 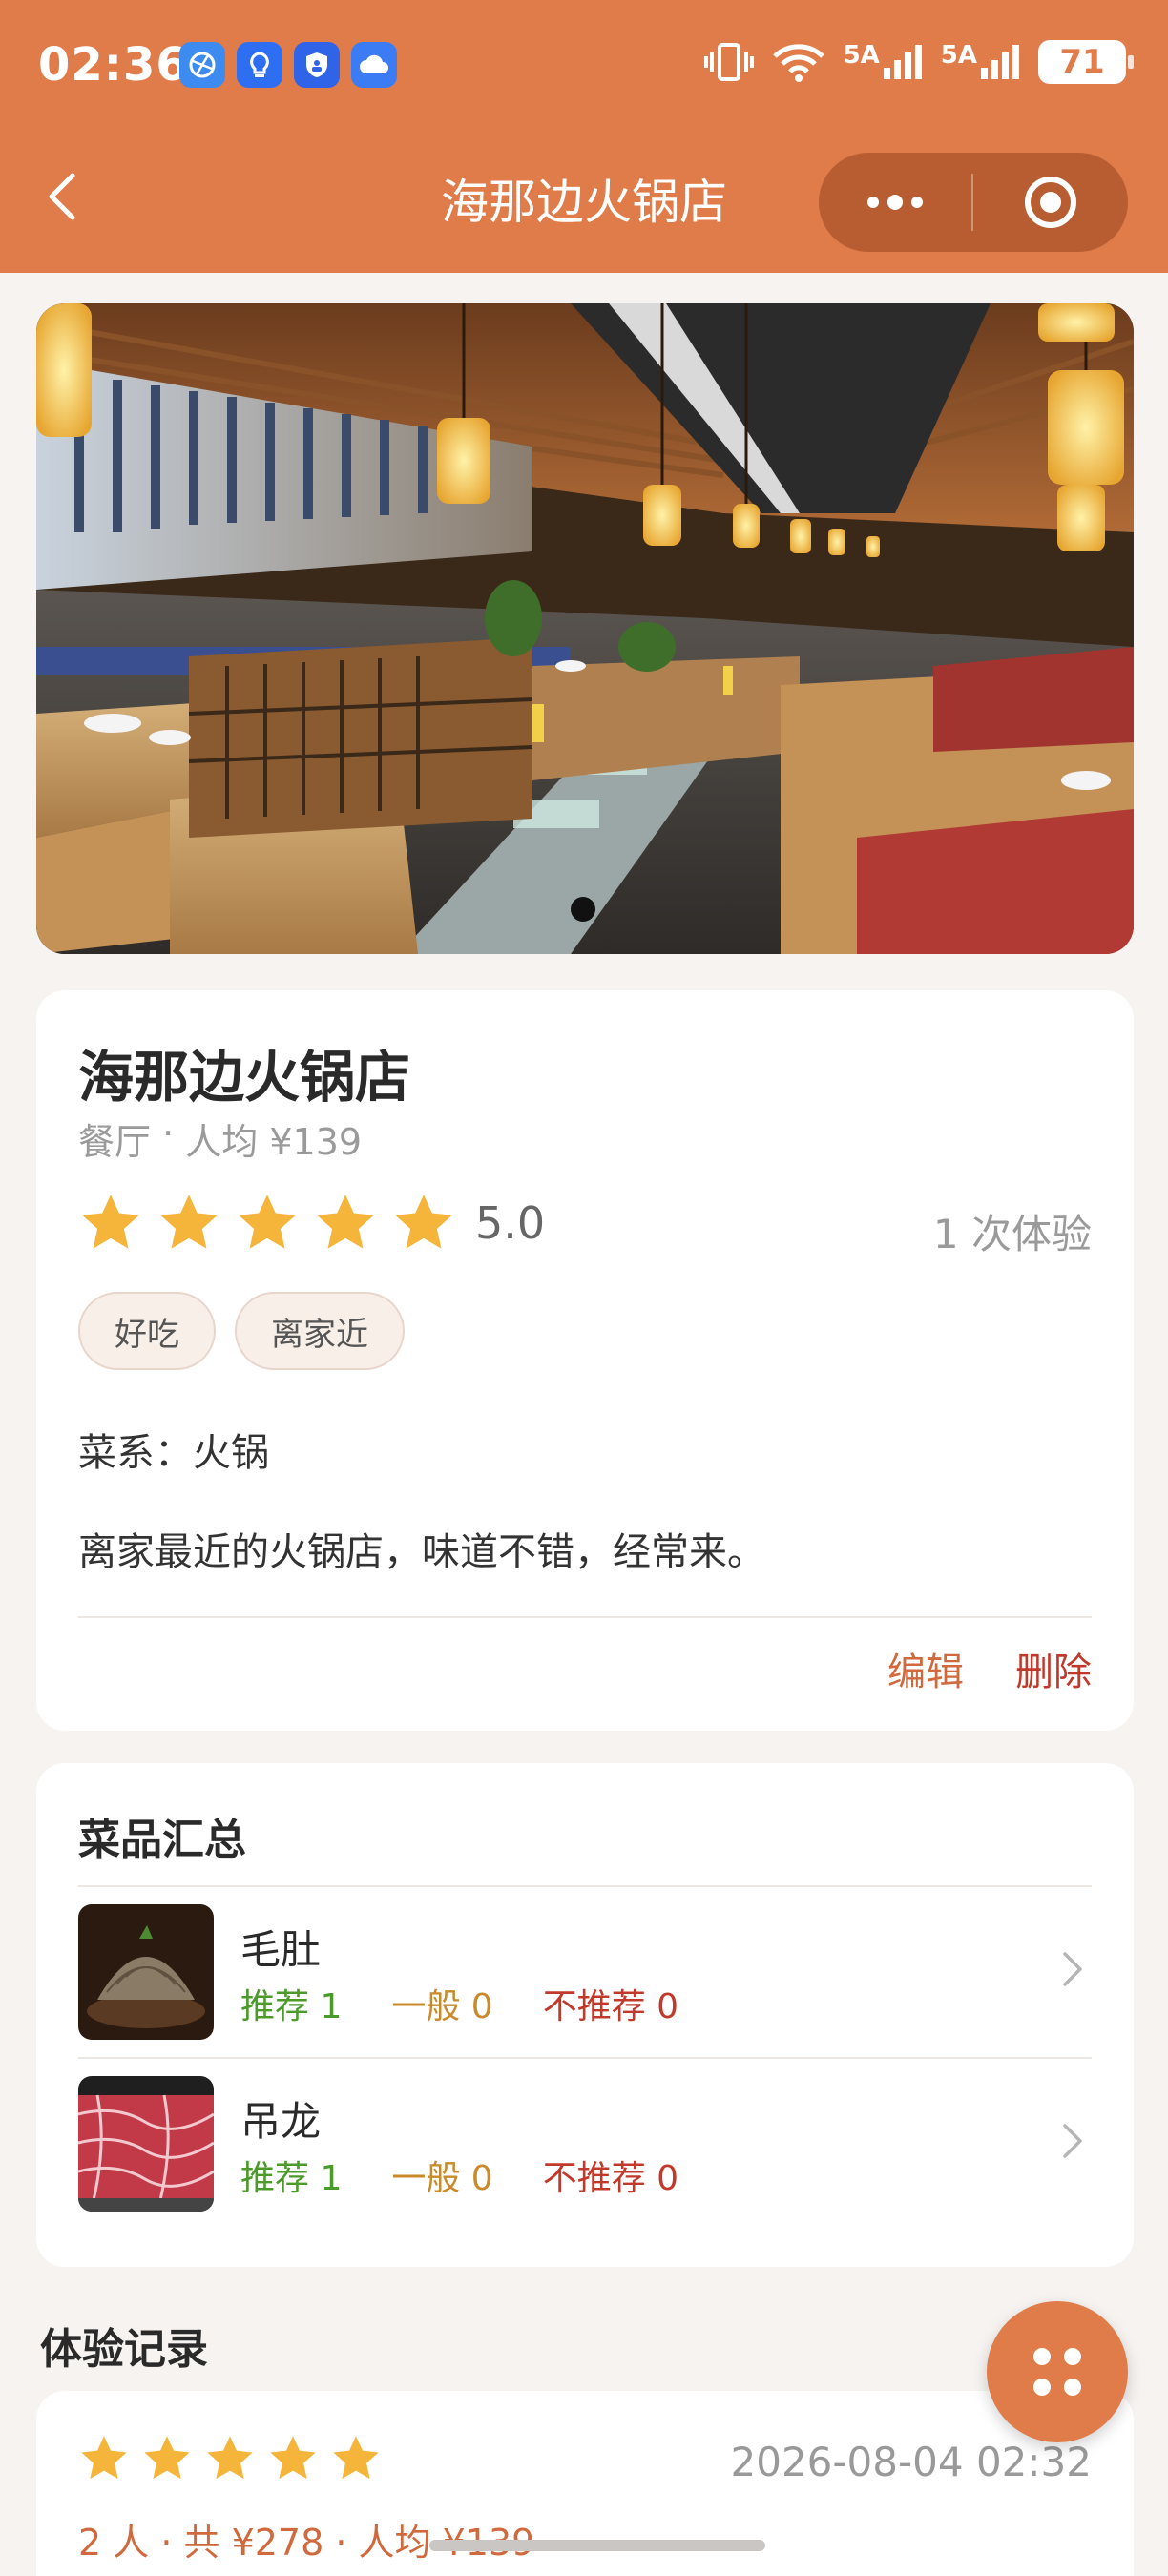 I want to click on signal-2: 5A, so click(x=981, y=62).